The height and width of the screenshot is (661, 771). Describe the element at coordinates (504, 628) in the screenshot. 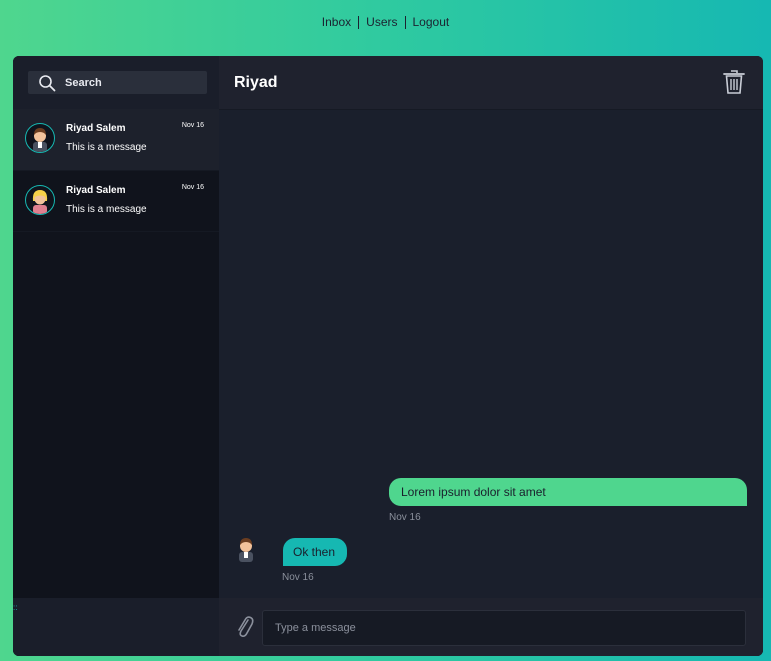

I see `message-input` at that location.